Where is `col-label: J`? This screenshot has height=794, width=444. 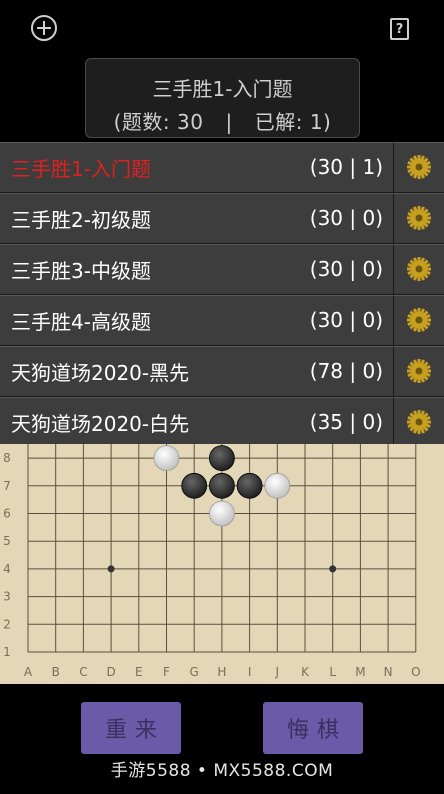 col-label: J is located at coordinates (277, 672).